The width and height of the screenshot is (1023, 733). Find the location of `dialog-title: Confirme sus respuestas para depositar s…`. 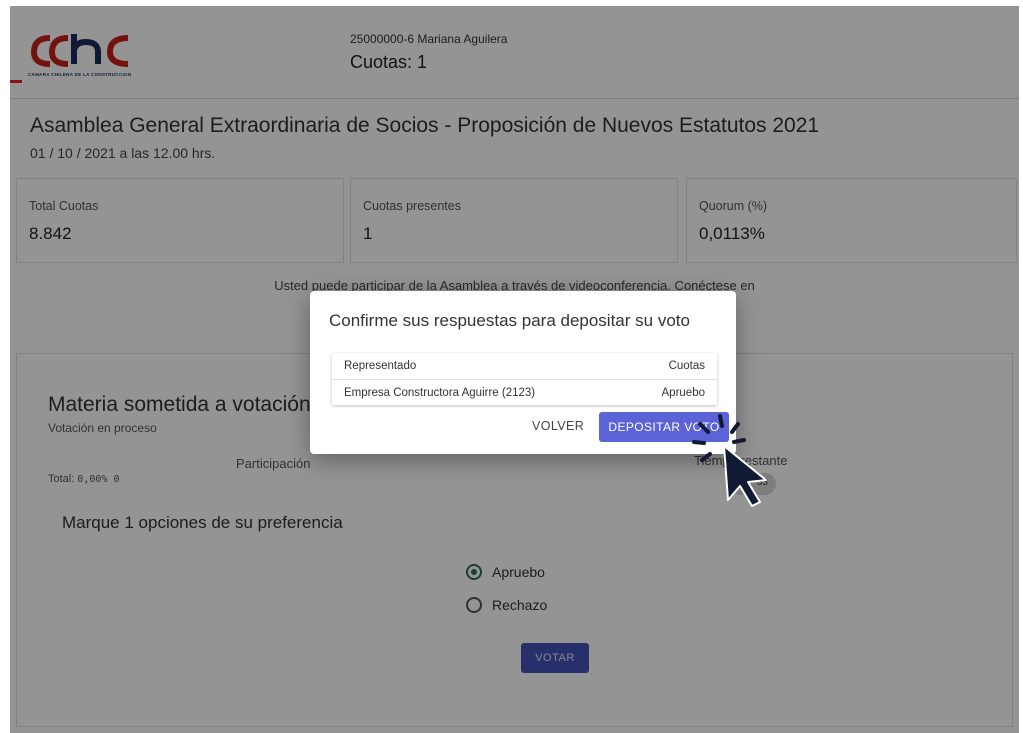

dialog-title: Confirme sus respuestas para depositar s… is located at coordinates (509, 320).